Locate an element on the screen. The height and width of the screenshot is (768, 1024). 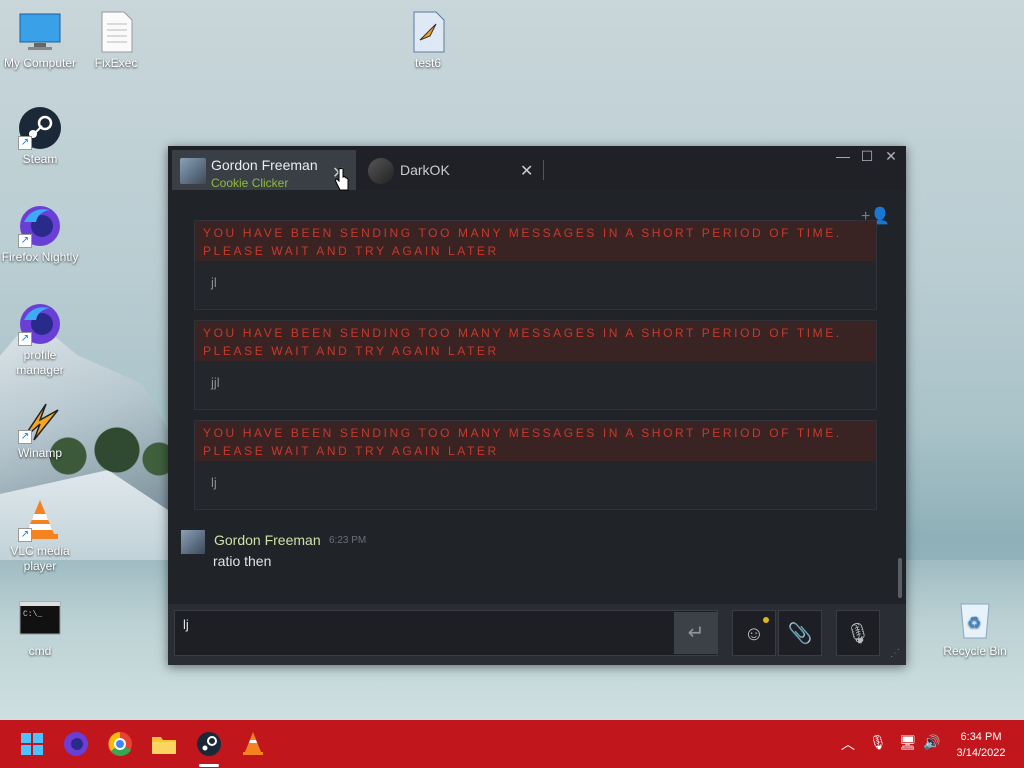
chat-tab-darkok: DarkOK ✕ is located at coordinates (450, 171).